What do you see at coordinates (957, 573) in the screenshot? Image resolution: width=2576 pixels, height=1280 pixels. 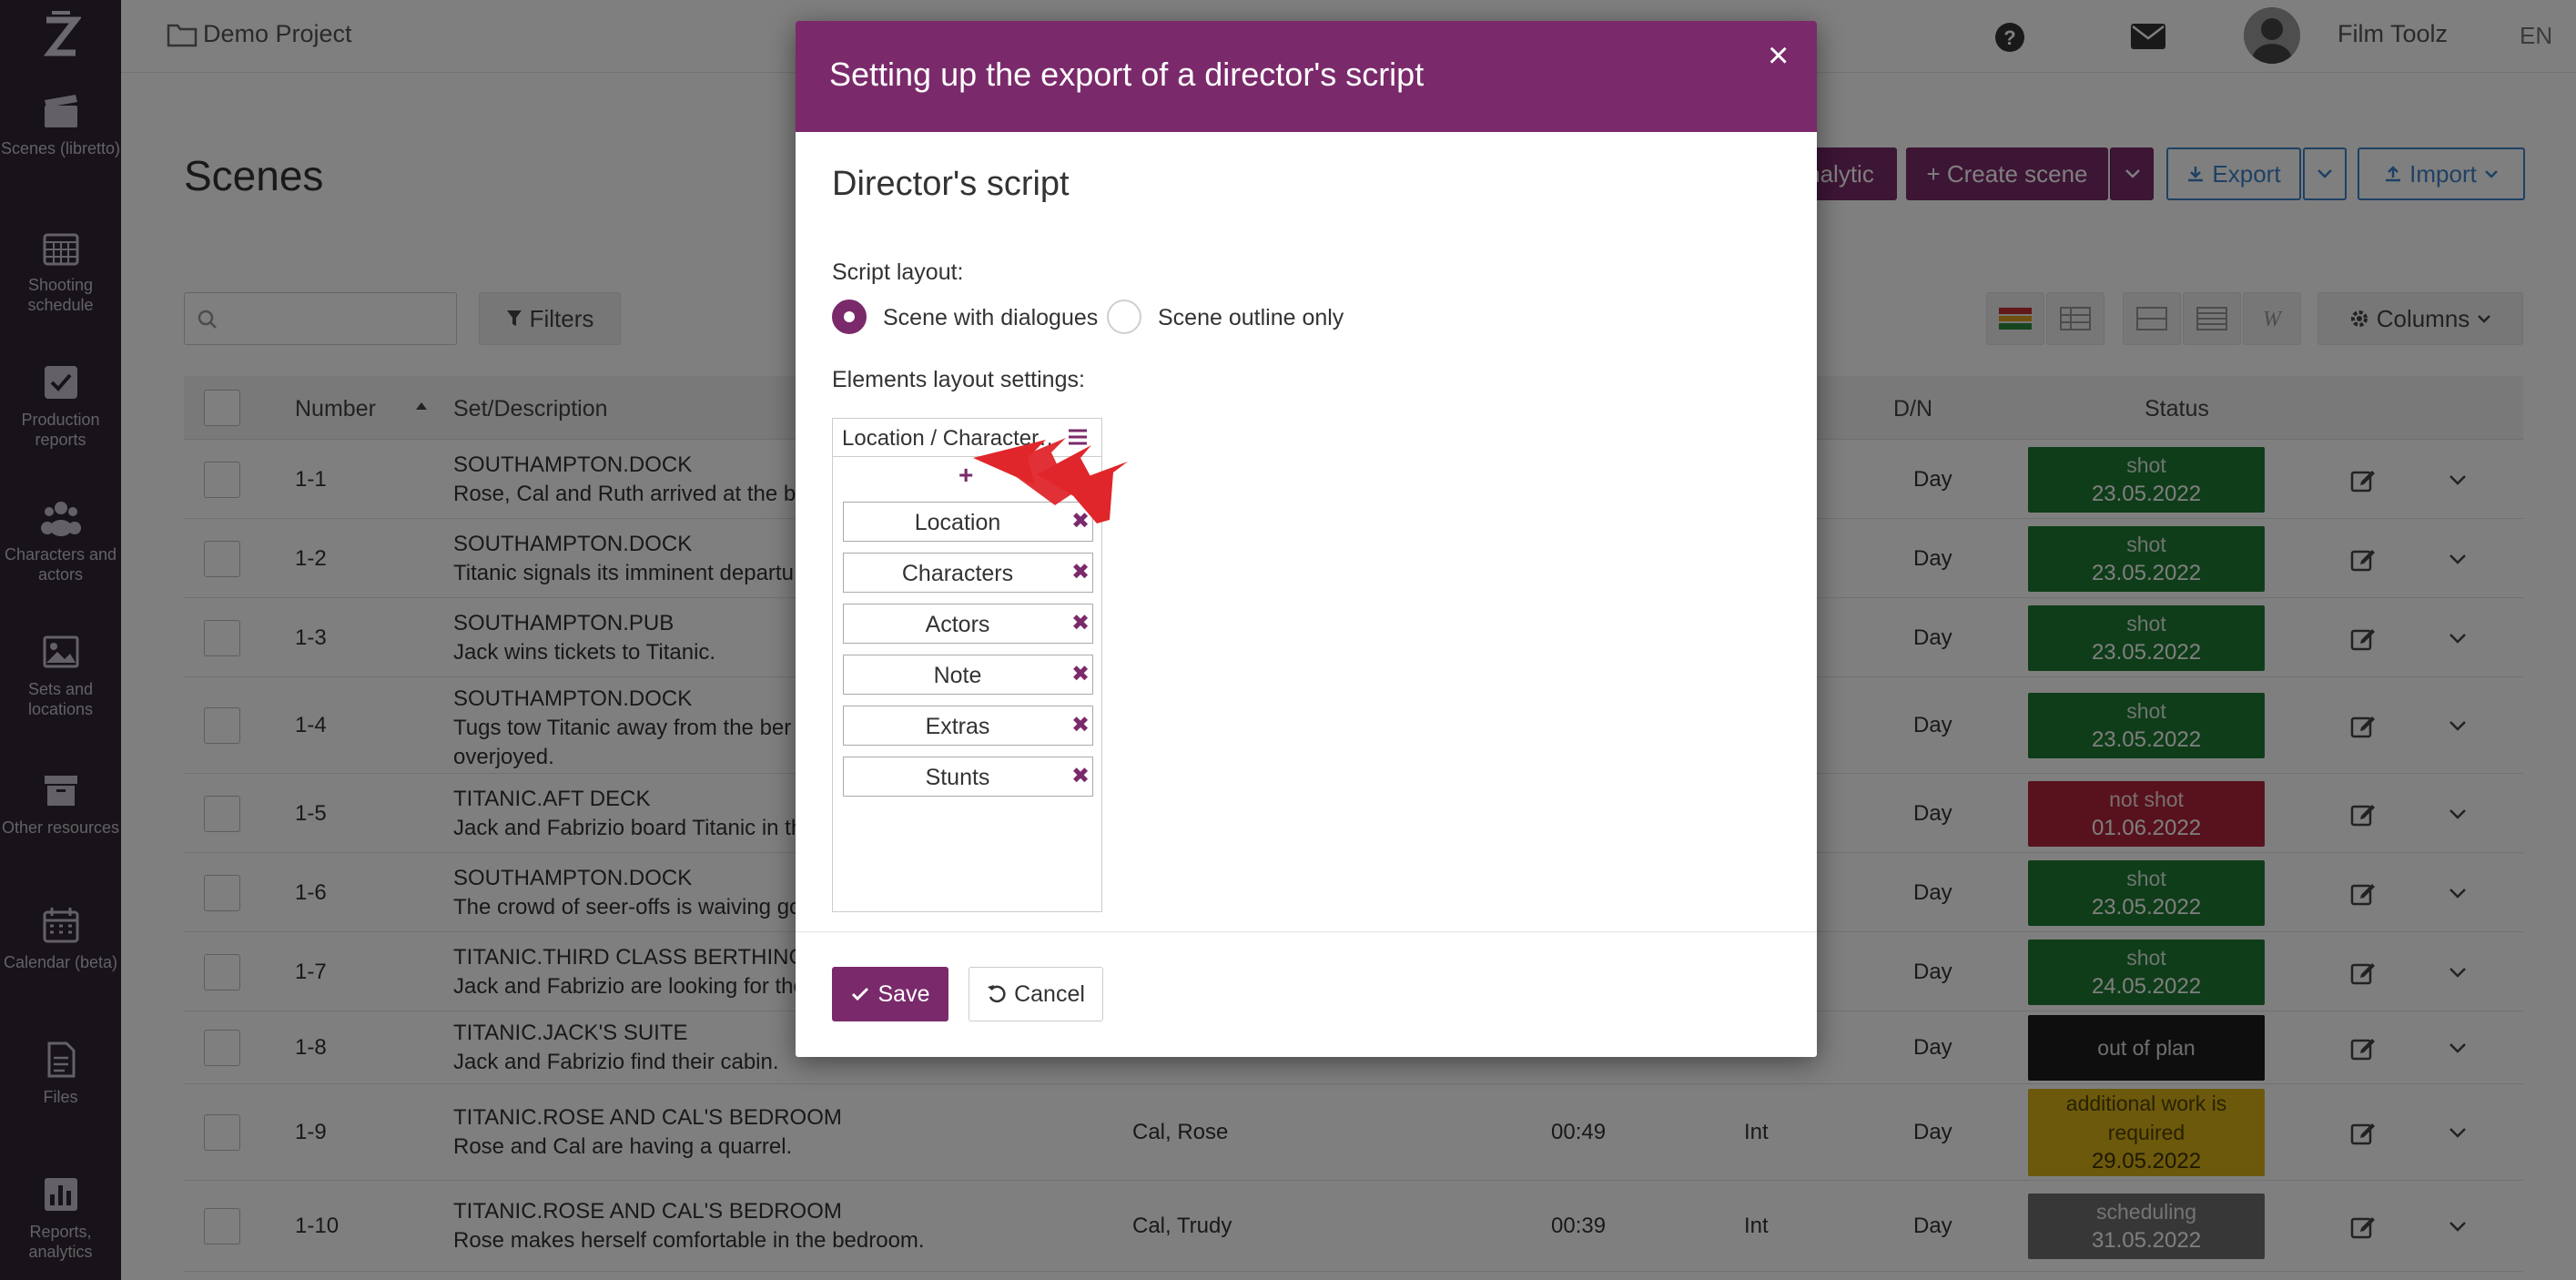 I see `element-label: Characters` at bounding box center [957, 573].